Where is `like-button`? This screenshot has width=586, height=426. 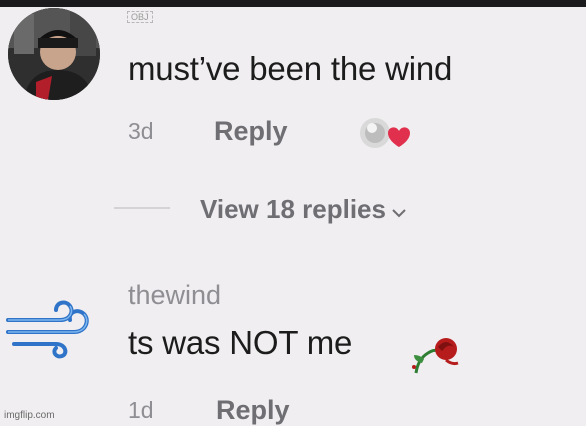 like-button is located at coordinates (387, 134).